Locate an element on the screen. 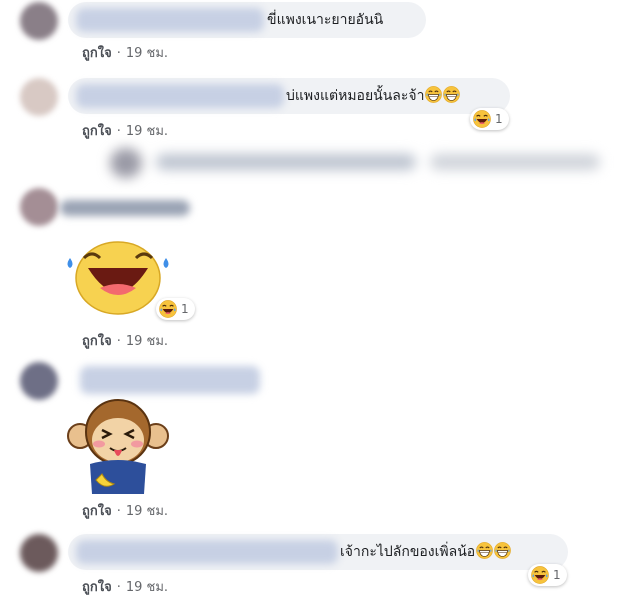 This screenshot has width=640, height=606. laughing-face-sticker is located at coordinates (118, 278).